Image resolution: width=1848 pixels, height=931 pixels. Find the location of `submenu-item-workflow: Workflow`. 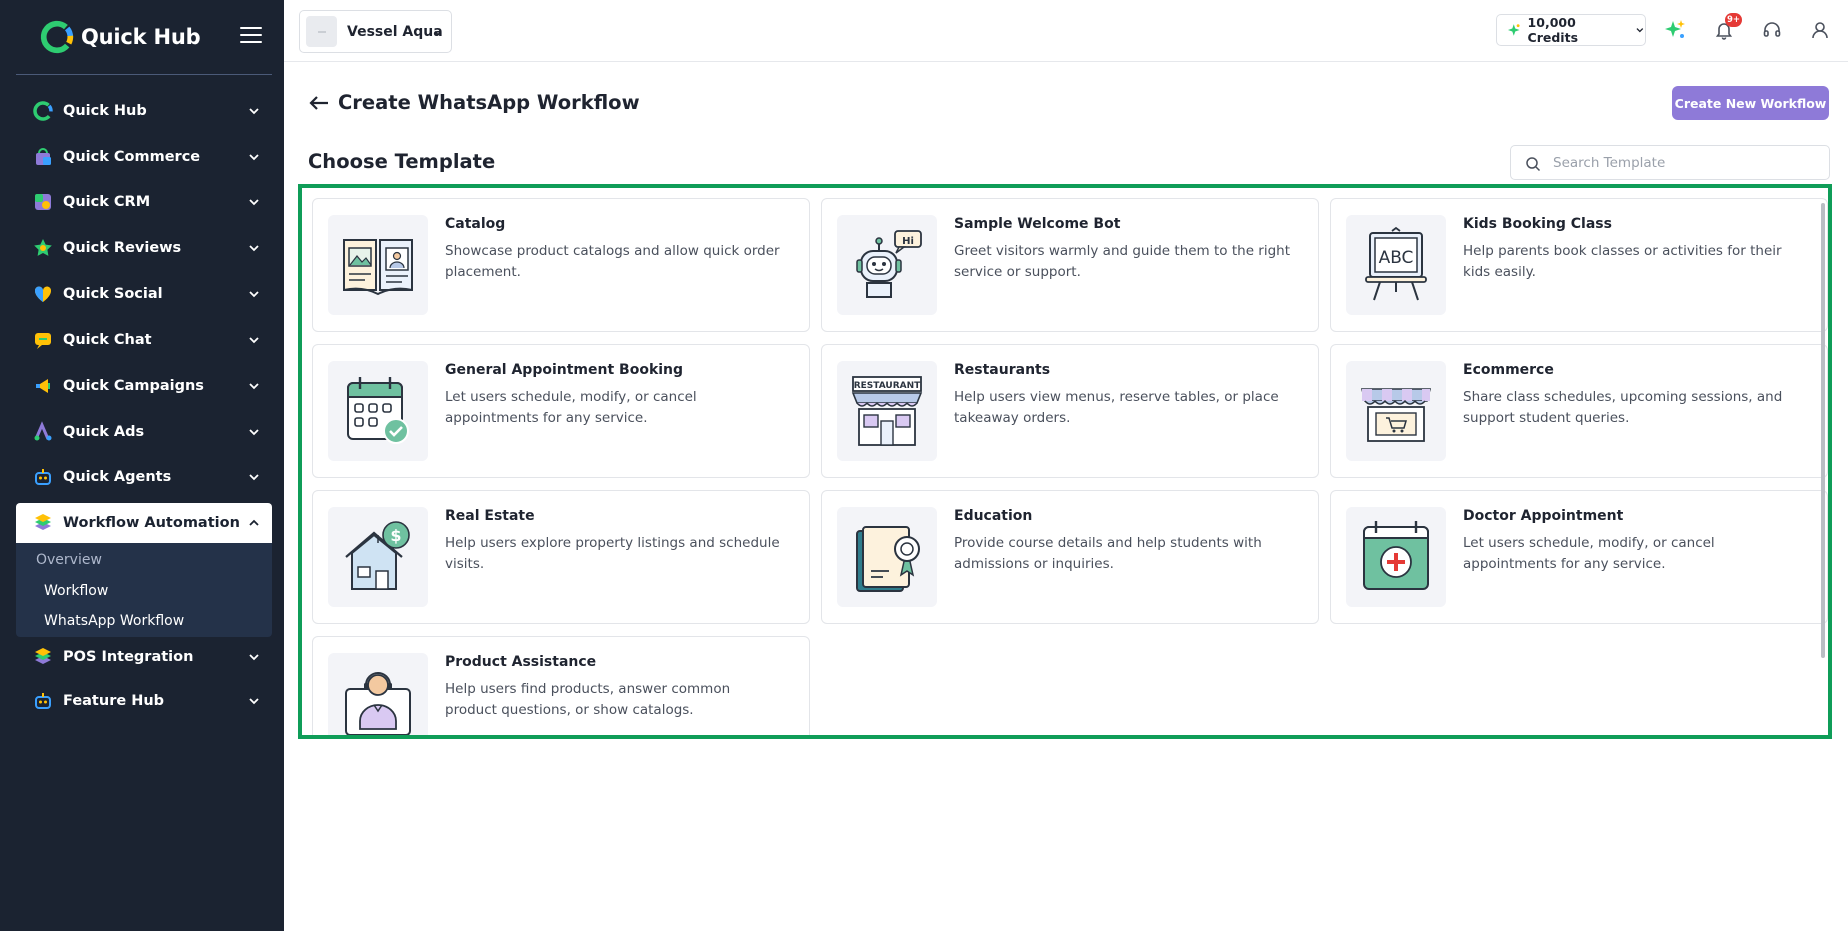

submenu-item-workflow: Workflow is located at coordinates (76, 591).